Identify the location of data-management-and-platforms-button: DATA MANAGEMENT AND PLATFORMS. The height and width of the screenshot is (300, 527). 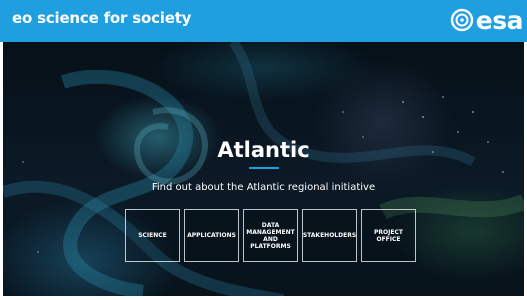
(270, 235).